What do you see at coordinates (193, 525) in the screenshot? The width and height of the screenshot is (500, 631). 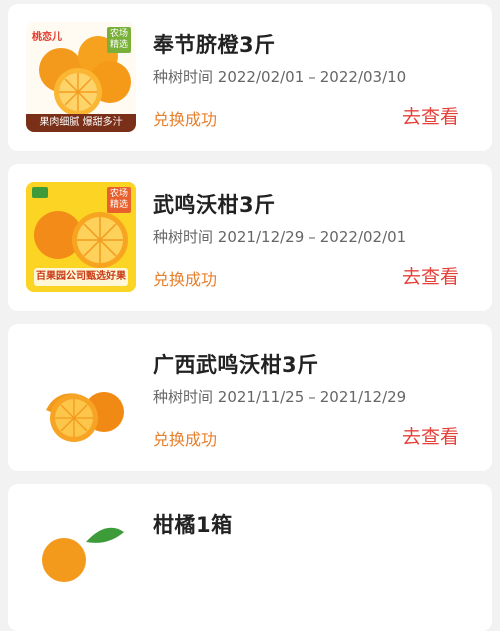 I see `product-title: 柑橘1箱` at bounding box center [193, 525].